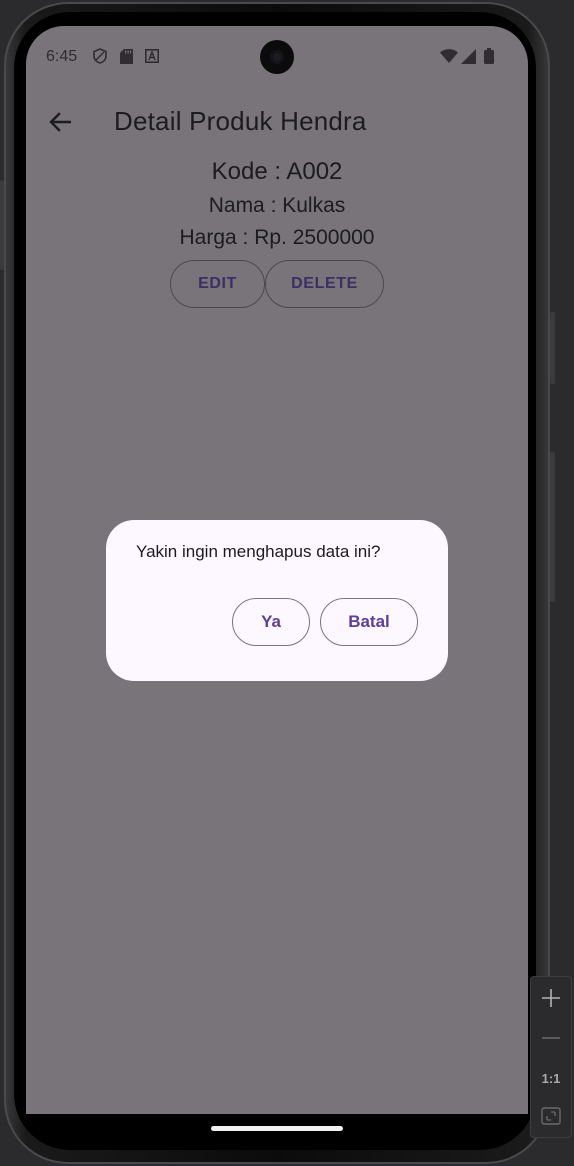  I want to click on cellular-signal-icon, so click(468, 56).